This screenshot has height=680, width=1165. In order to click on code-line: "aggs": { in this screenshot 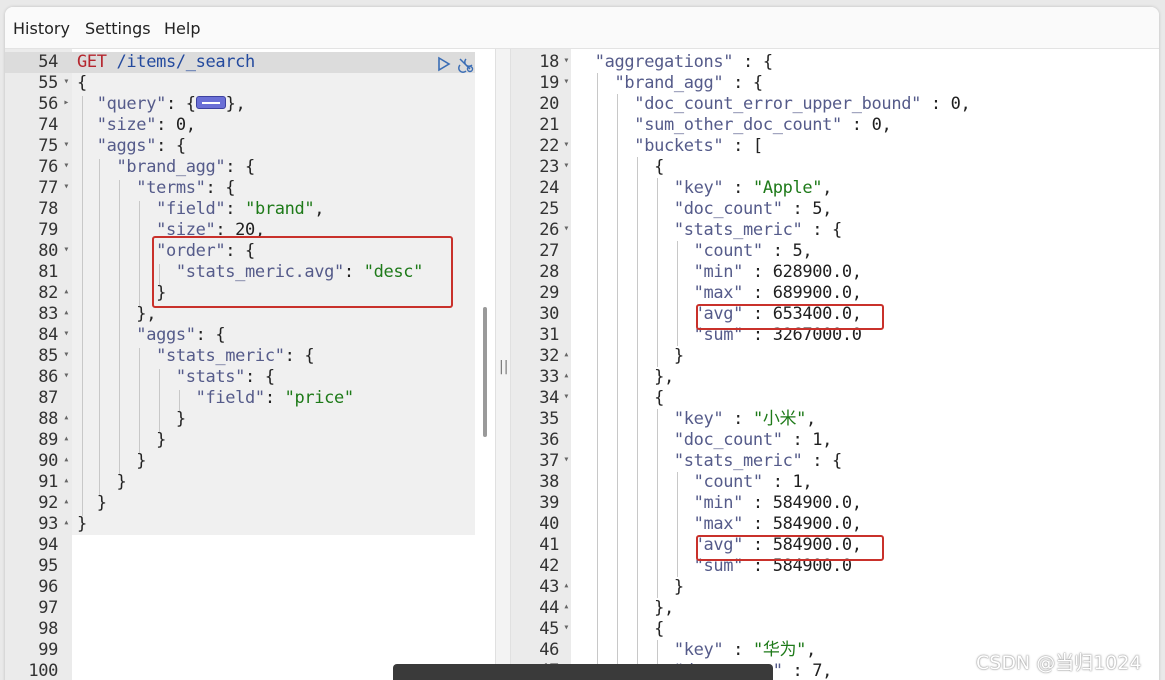, I will do `click(131, 146)`.